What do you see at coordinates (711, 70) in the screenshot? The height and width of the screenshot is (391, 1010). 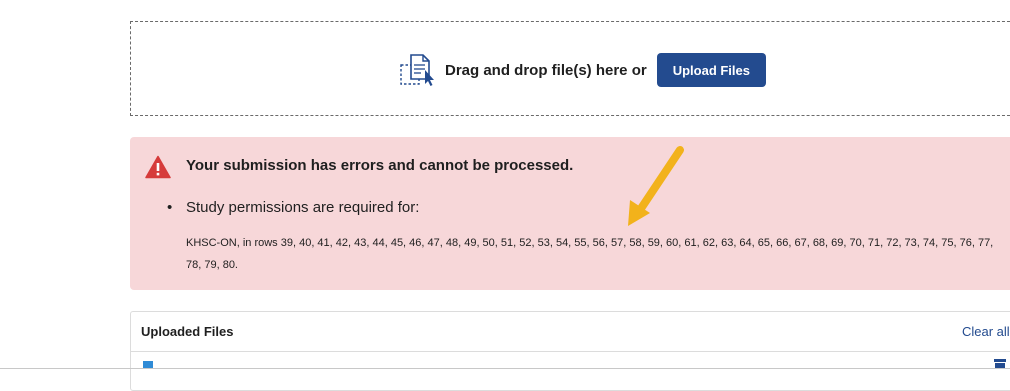 I see `upload-files-button: Upload Files` at bounding box center [711, 70].